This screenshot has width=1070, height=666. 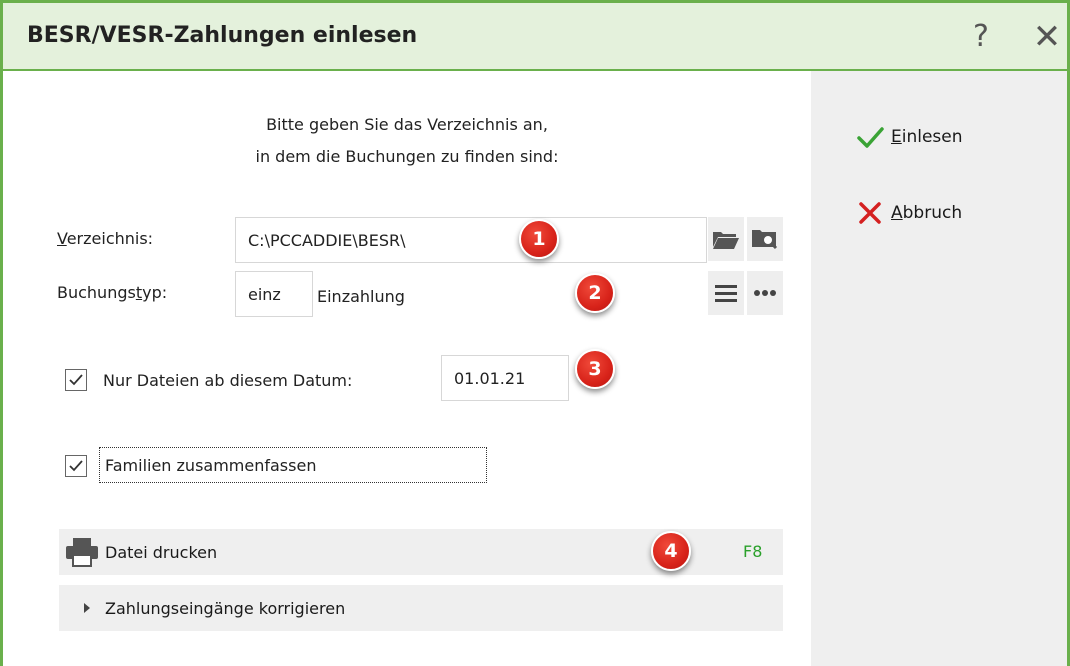 What do you see at coordinates (222, 35) in the screenshot?
I see `dialog-title: BESR/VESR-Zahlungen einlesen` at bounding box center [222, 35].